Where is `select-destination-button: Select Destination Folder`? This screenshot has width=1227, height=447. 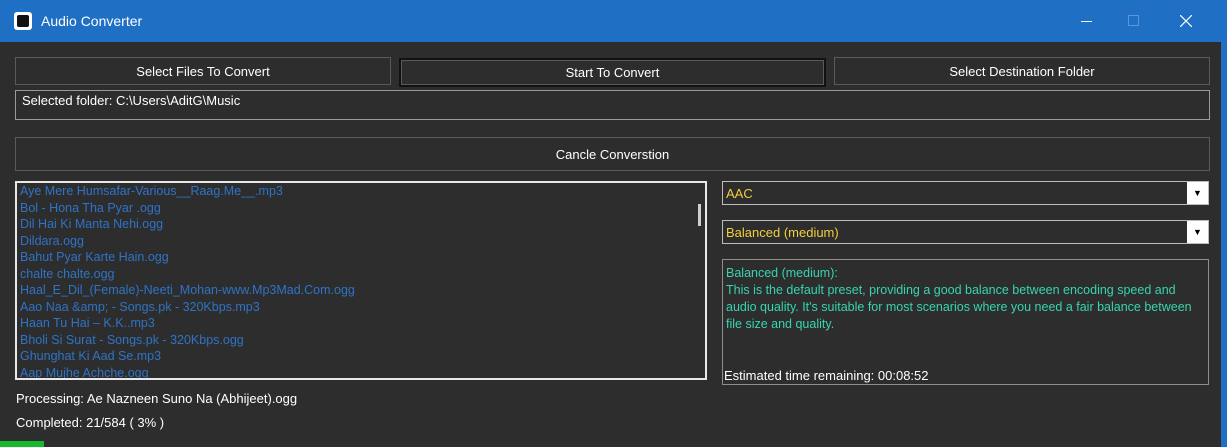 select-destination-button: Select Destination Folder is located at coordinates (1022, 71).